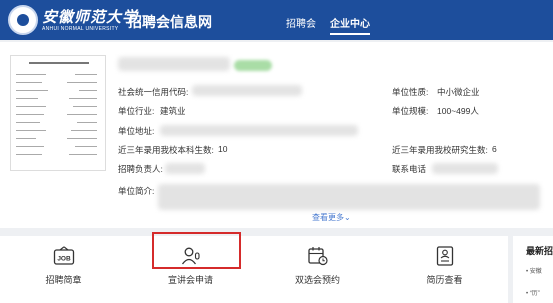 This screenshot has width=553, height=303. I want to click on undergrad-count-label: 近三年录用我校本科生数:, so click(166, 150).